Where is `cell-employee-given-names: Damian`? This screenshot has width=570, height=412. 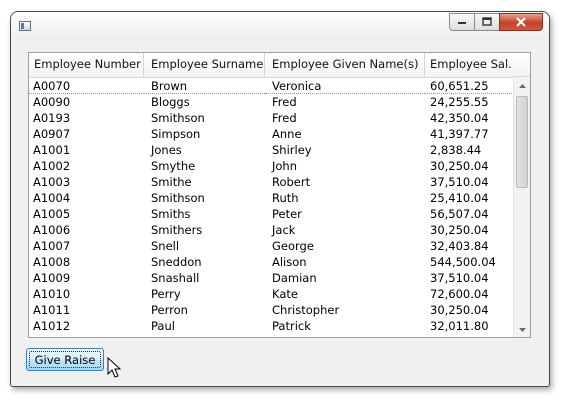 cell-employee-given-names: Damian is located at coordinates (345, 278).